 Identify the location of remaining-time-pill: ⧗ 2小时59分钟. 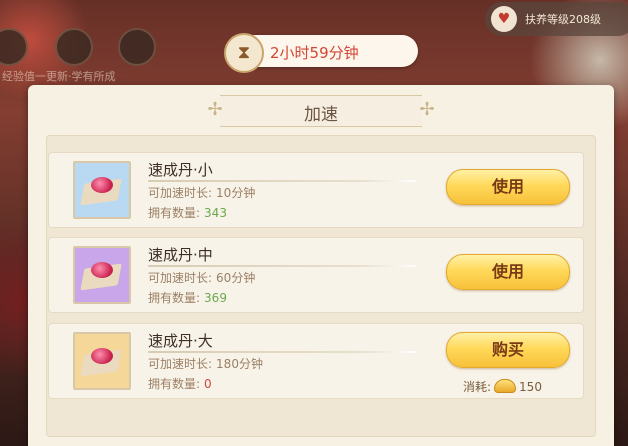
(321, 53).